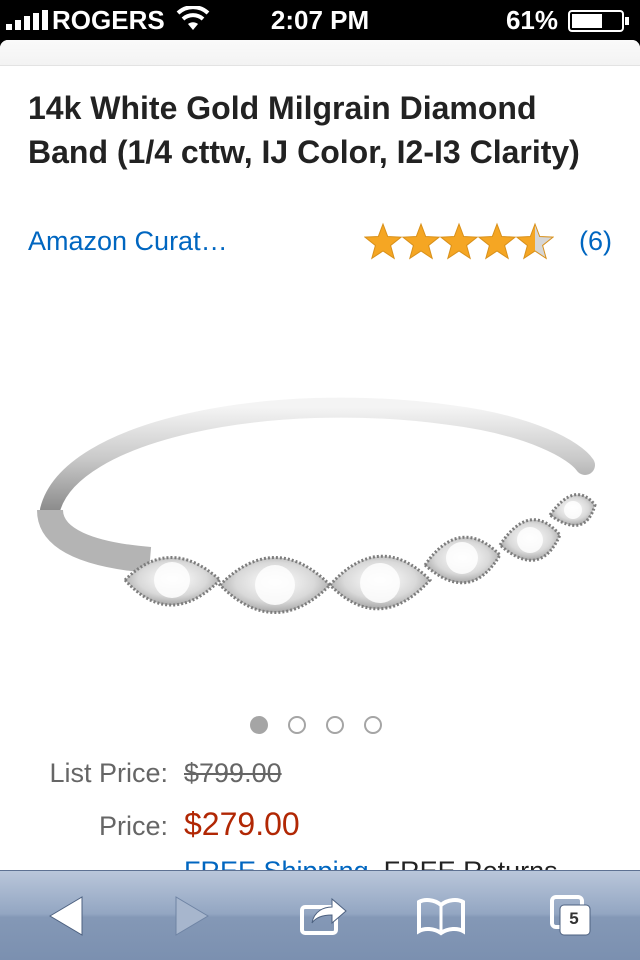 Image resolution: width=640 pixels, height=960 pixels. What do you see at coordinates (67, 916) in the screenshot?
I see `back-icon` at bounding box center [67, 916].